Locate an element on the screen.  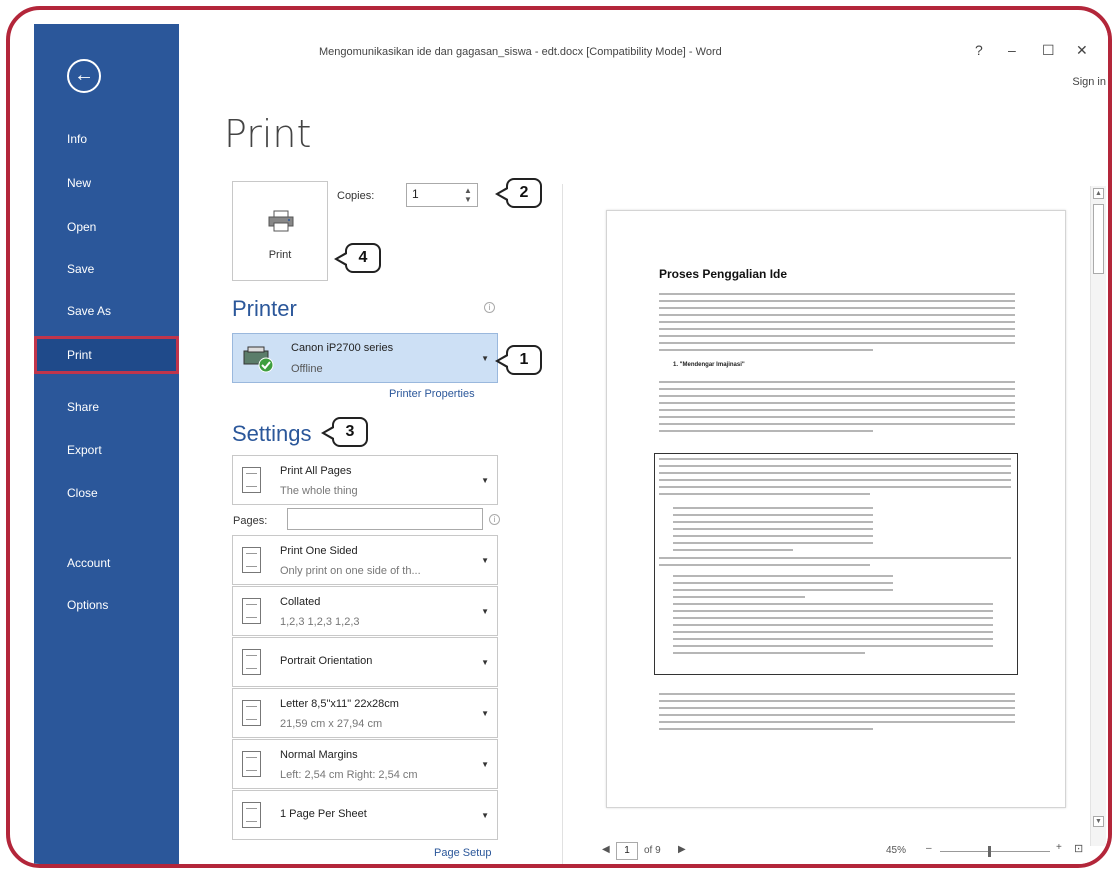
printer-properties-link: Printer Properties is located at coordinates (432, 394).